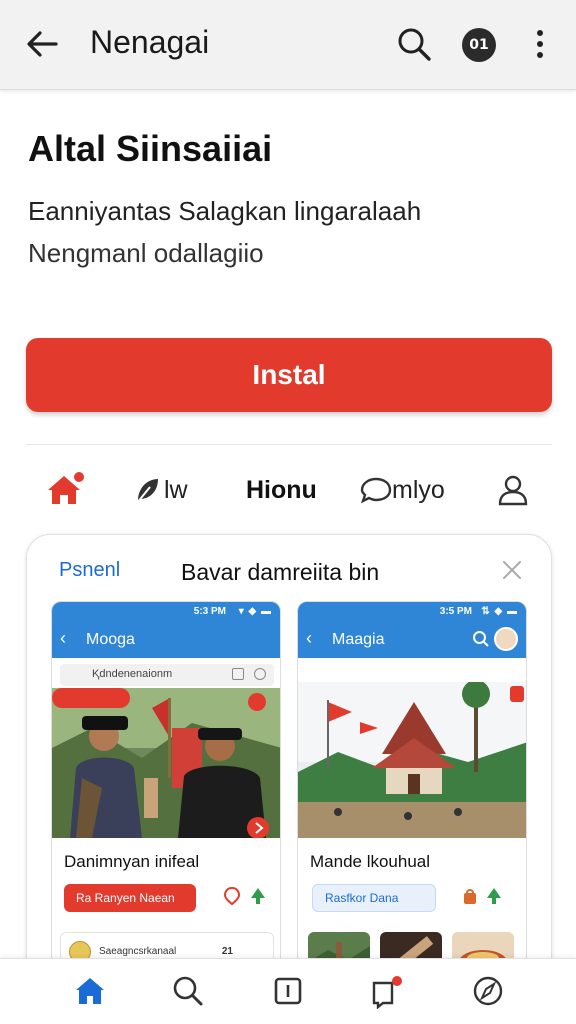 This screenshot has width=576, height=1024. I want to click on preview-search-bar: Ⱪdndenenaionm, so click(167, 675).